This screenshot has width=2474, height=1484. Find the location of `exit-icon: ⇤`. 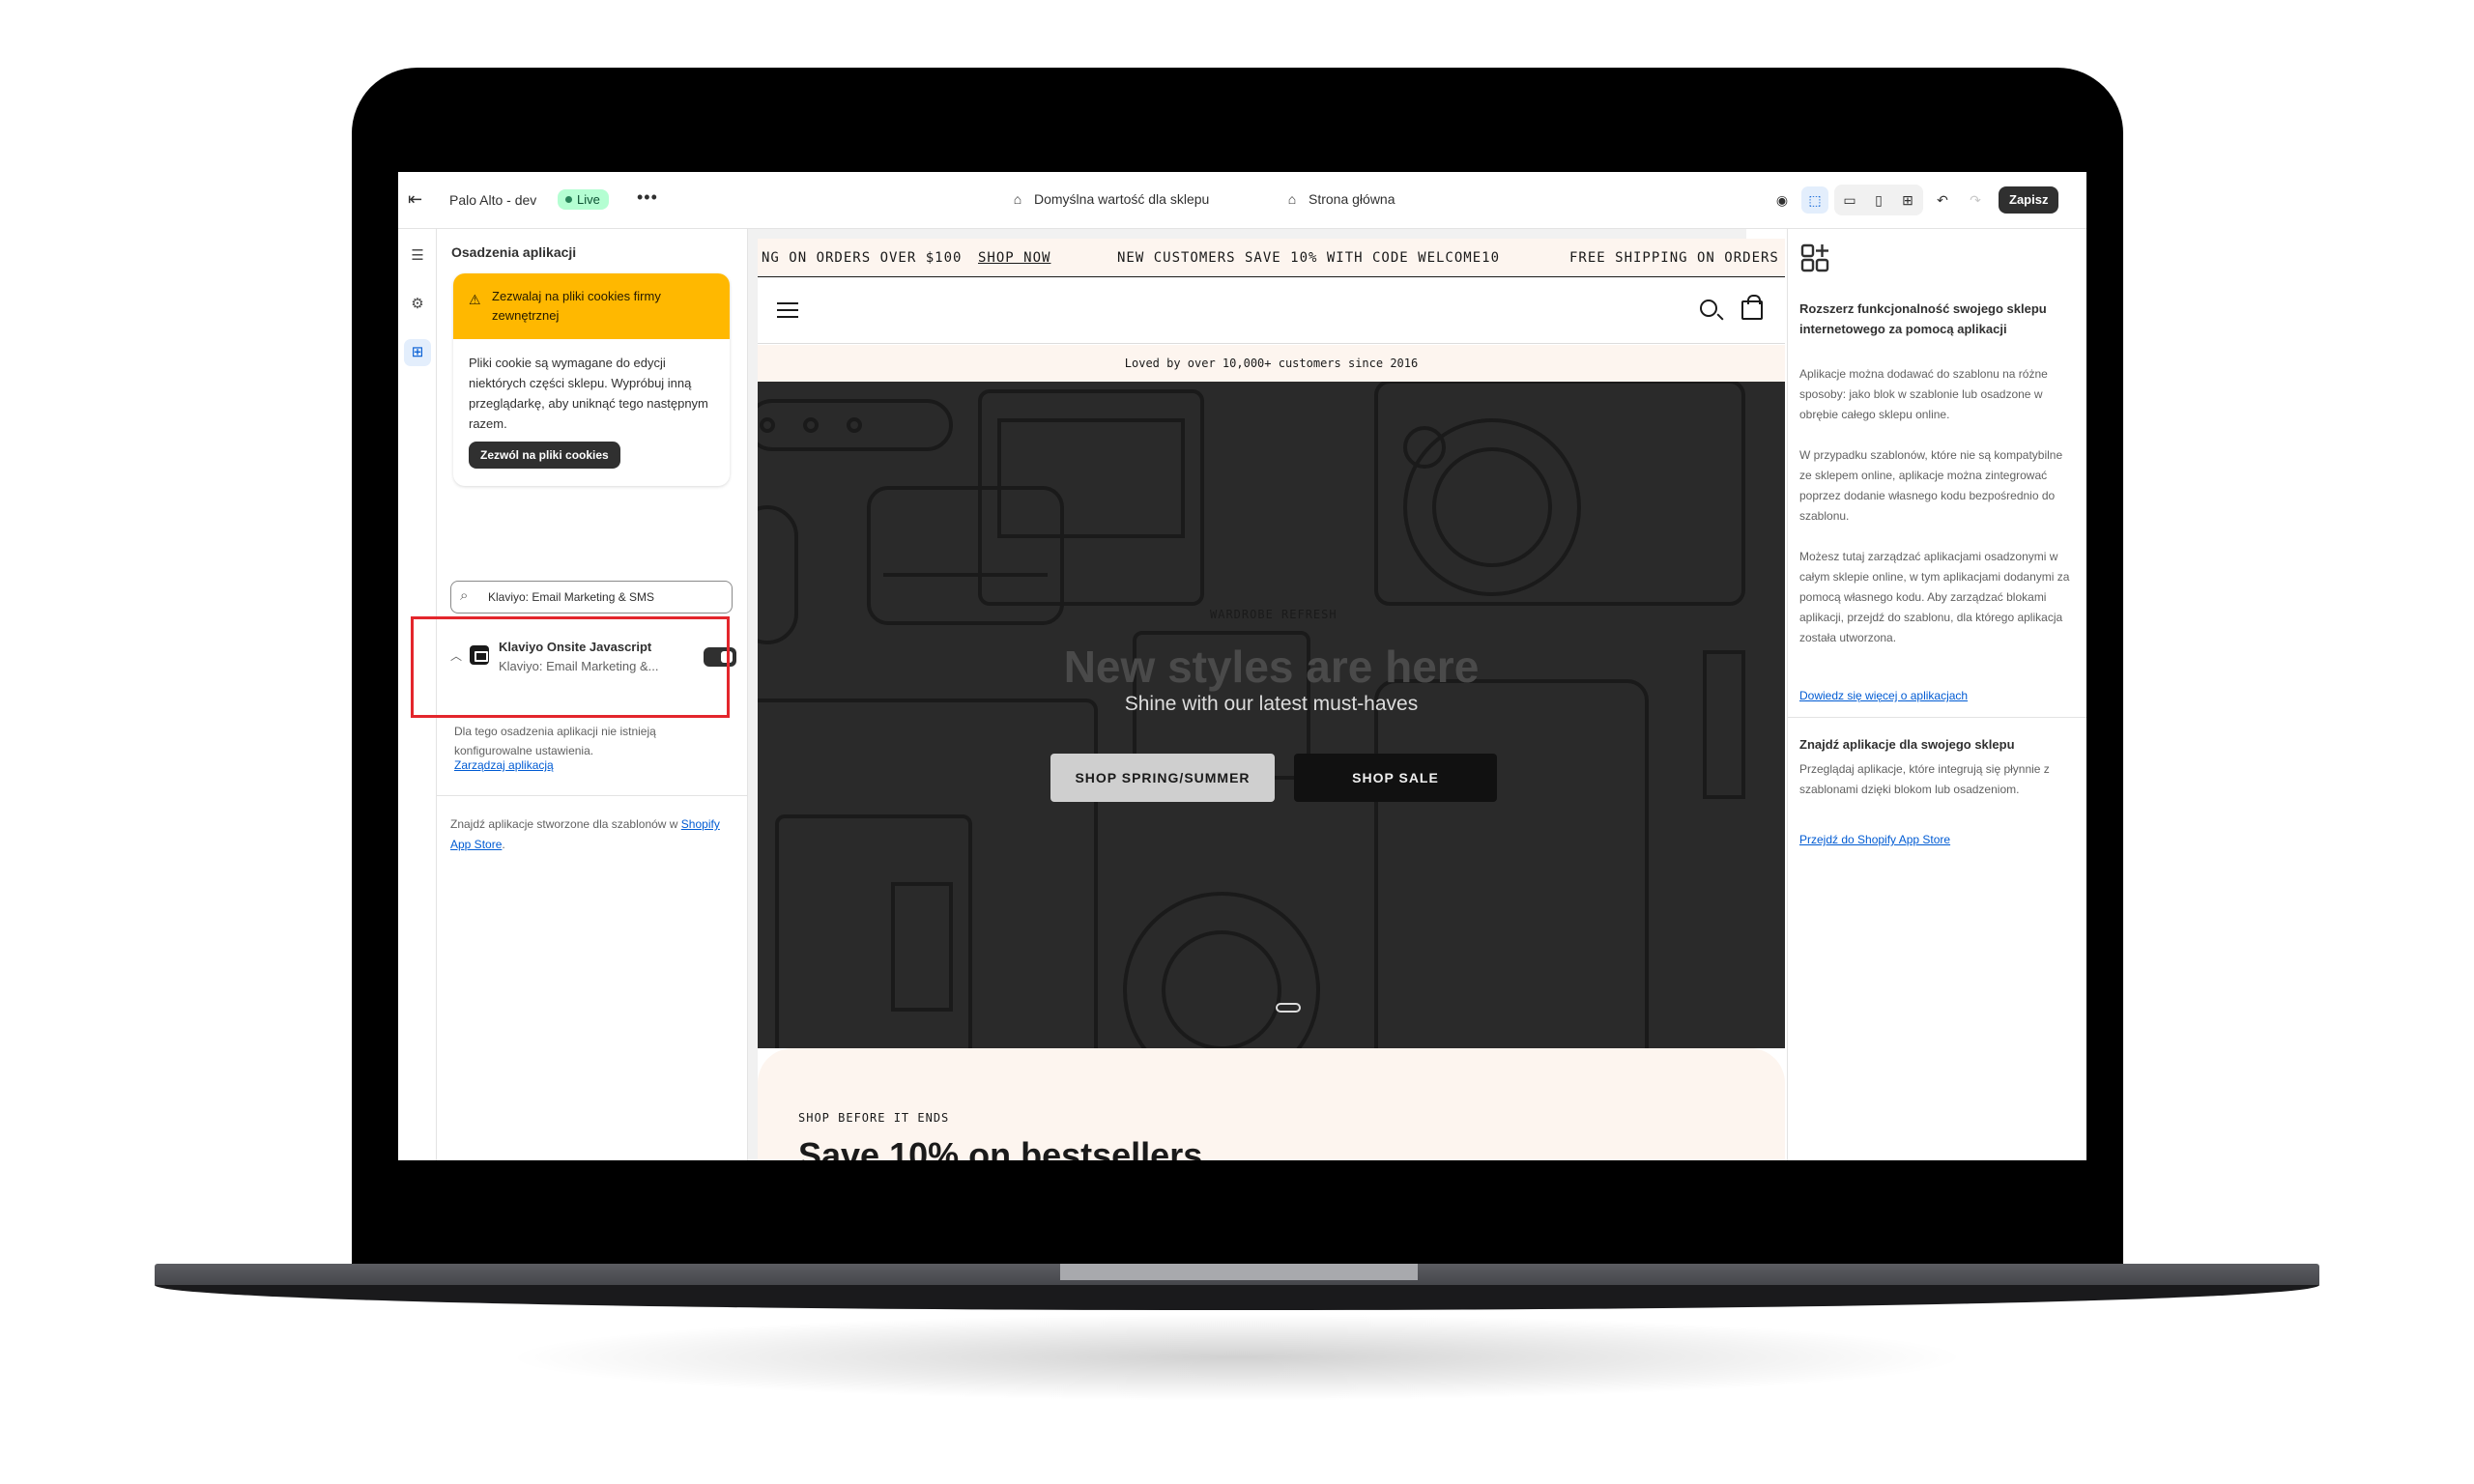

exit-icon: ⇤ is located at coordinates (418, 200).